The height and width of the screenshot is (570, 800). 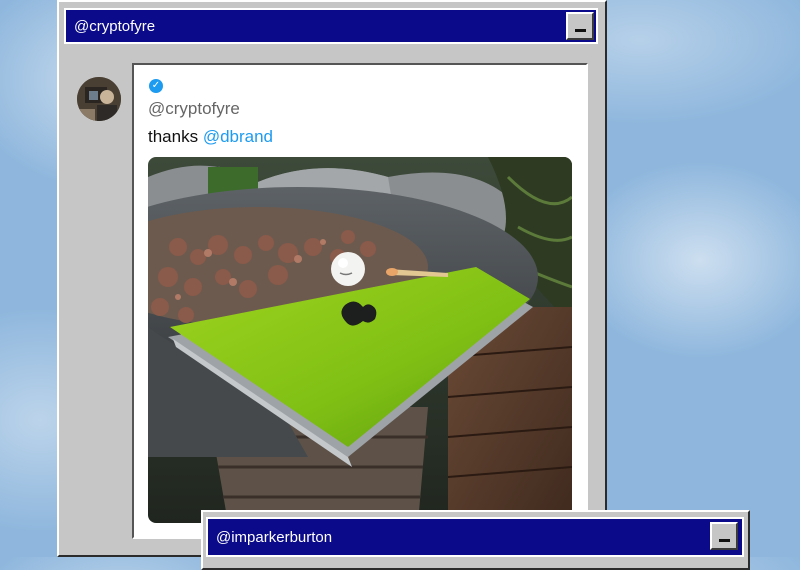 What do you see at coordinates (274, 537) in the screenshot?
I see `window-title: @imparkerburton` at bounding box center [274, 537].